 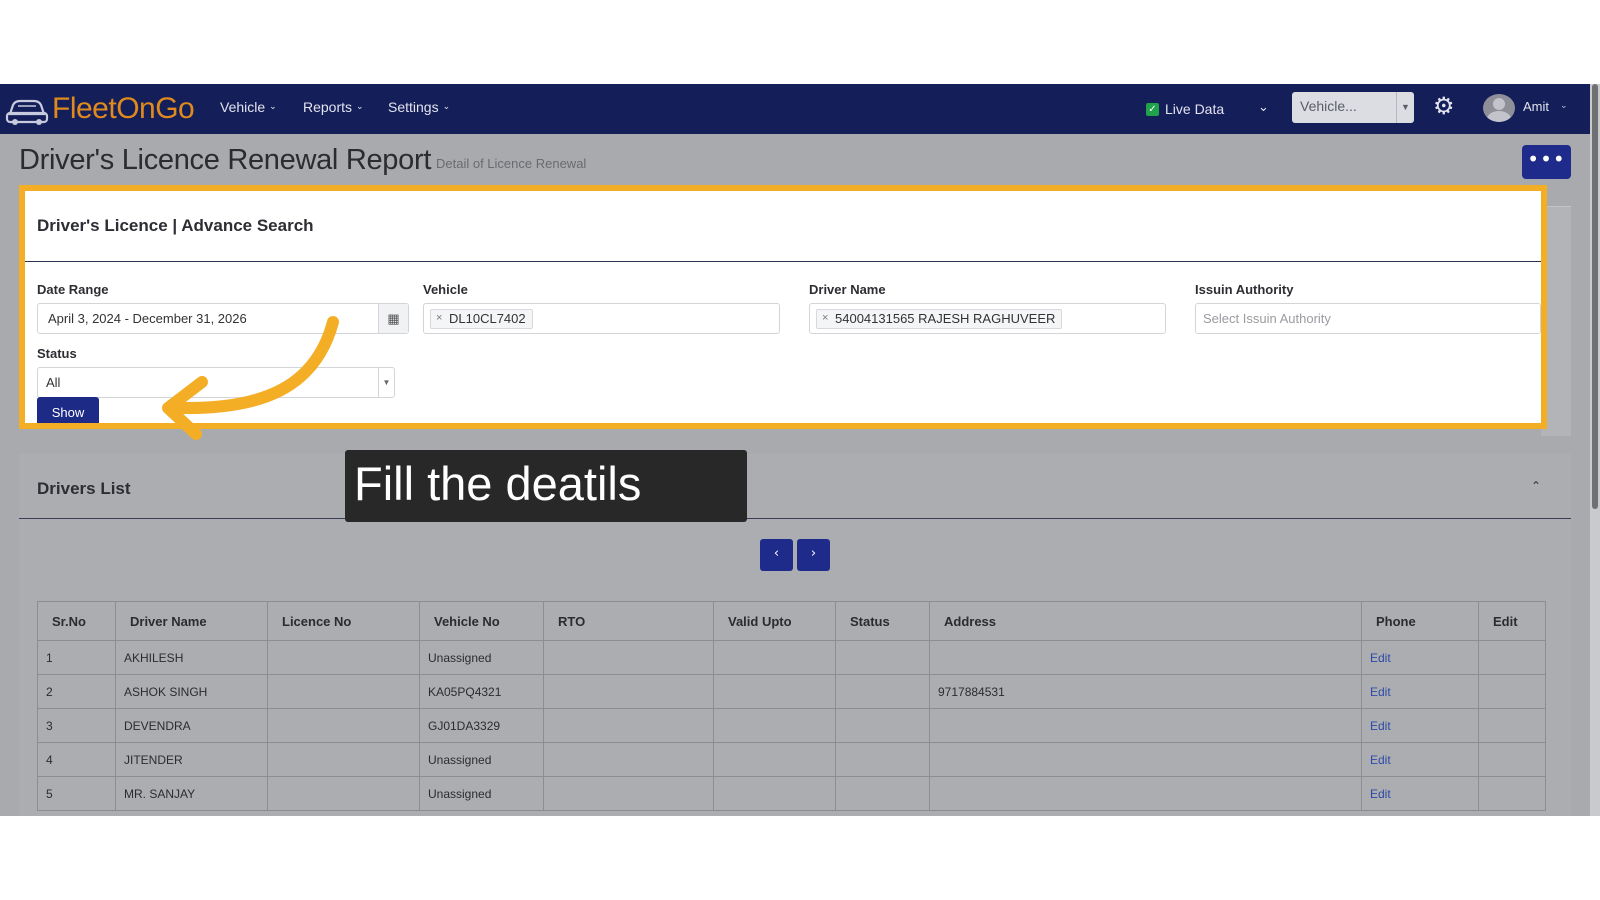 I want to click on instruction-tooltip: Fill the deatils, so click(x=546, y=486).